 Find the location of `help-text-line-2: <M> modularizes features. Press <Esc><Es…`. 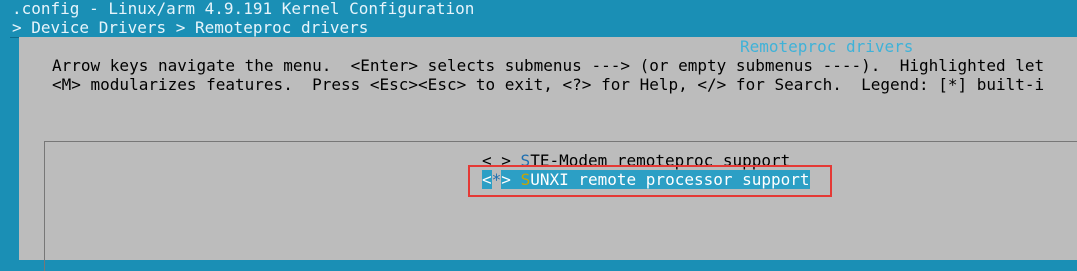

help-text-line-2: <M> modularizes features. Press <Esc><Es… is located at coordinates (548, 84).